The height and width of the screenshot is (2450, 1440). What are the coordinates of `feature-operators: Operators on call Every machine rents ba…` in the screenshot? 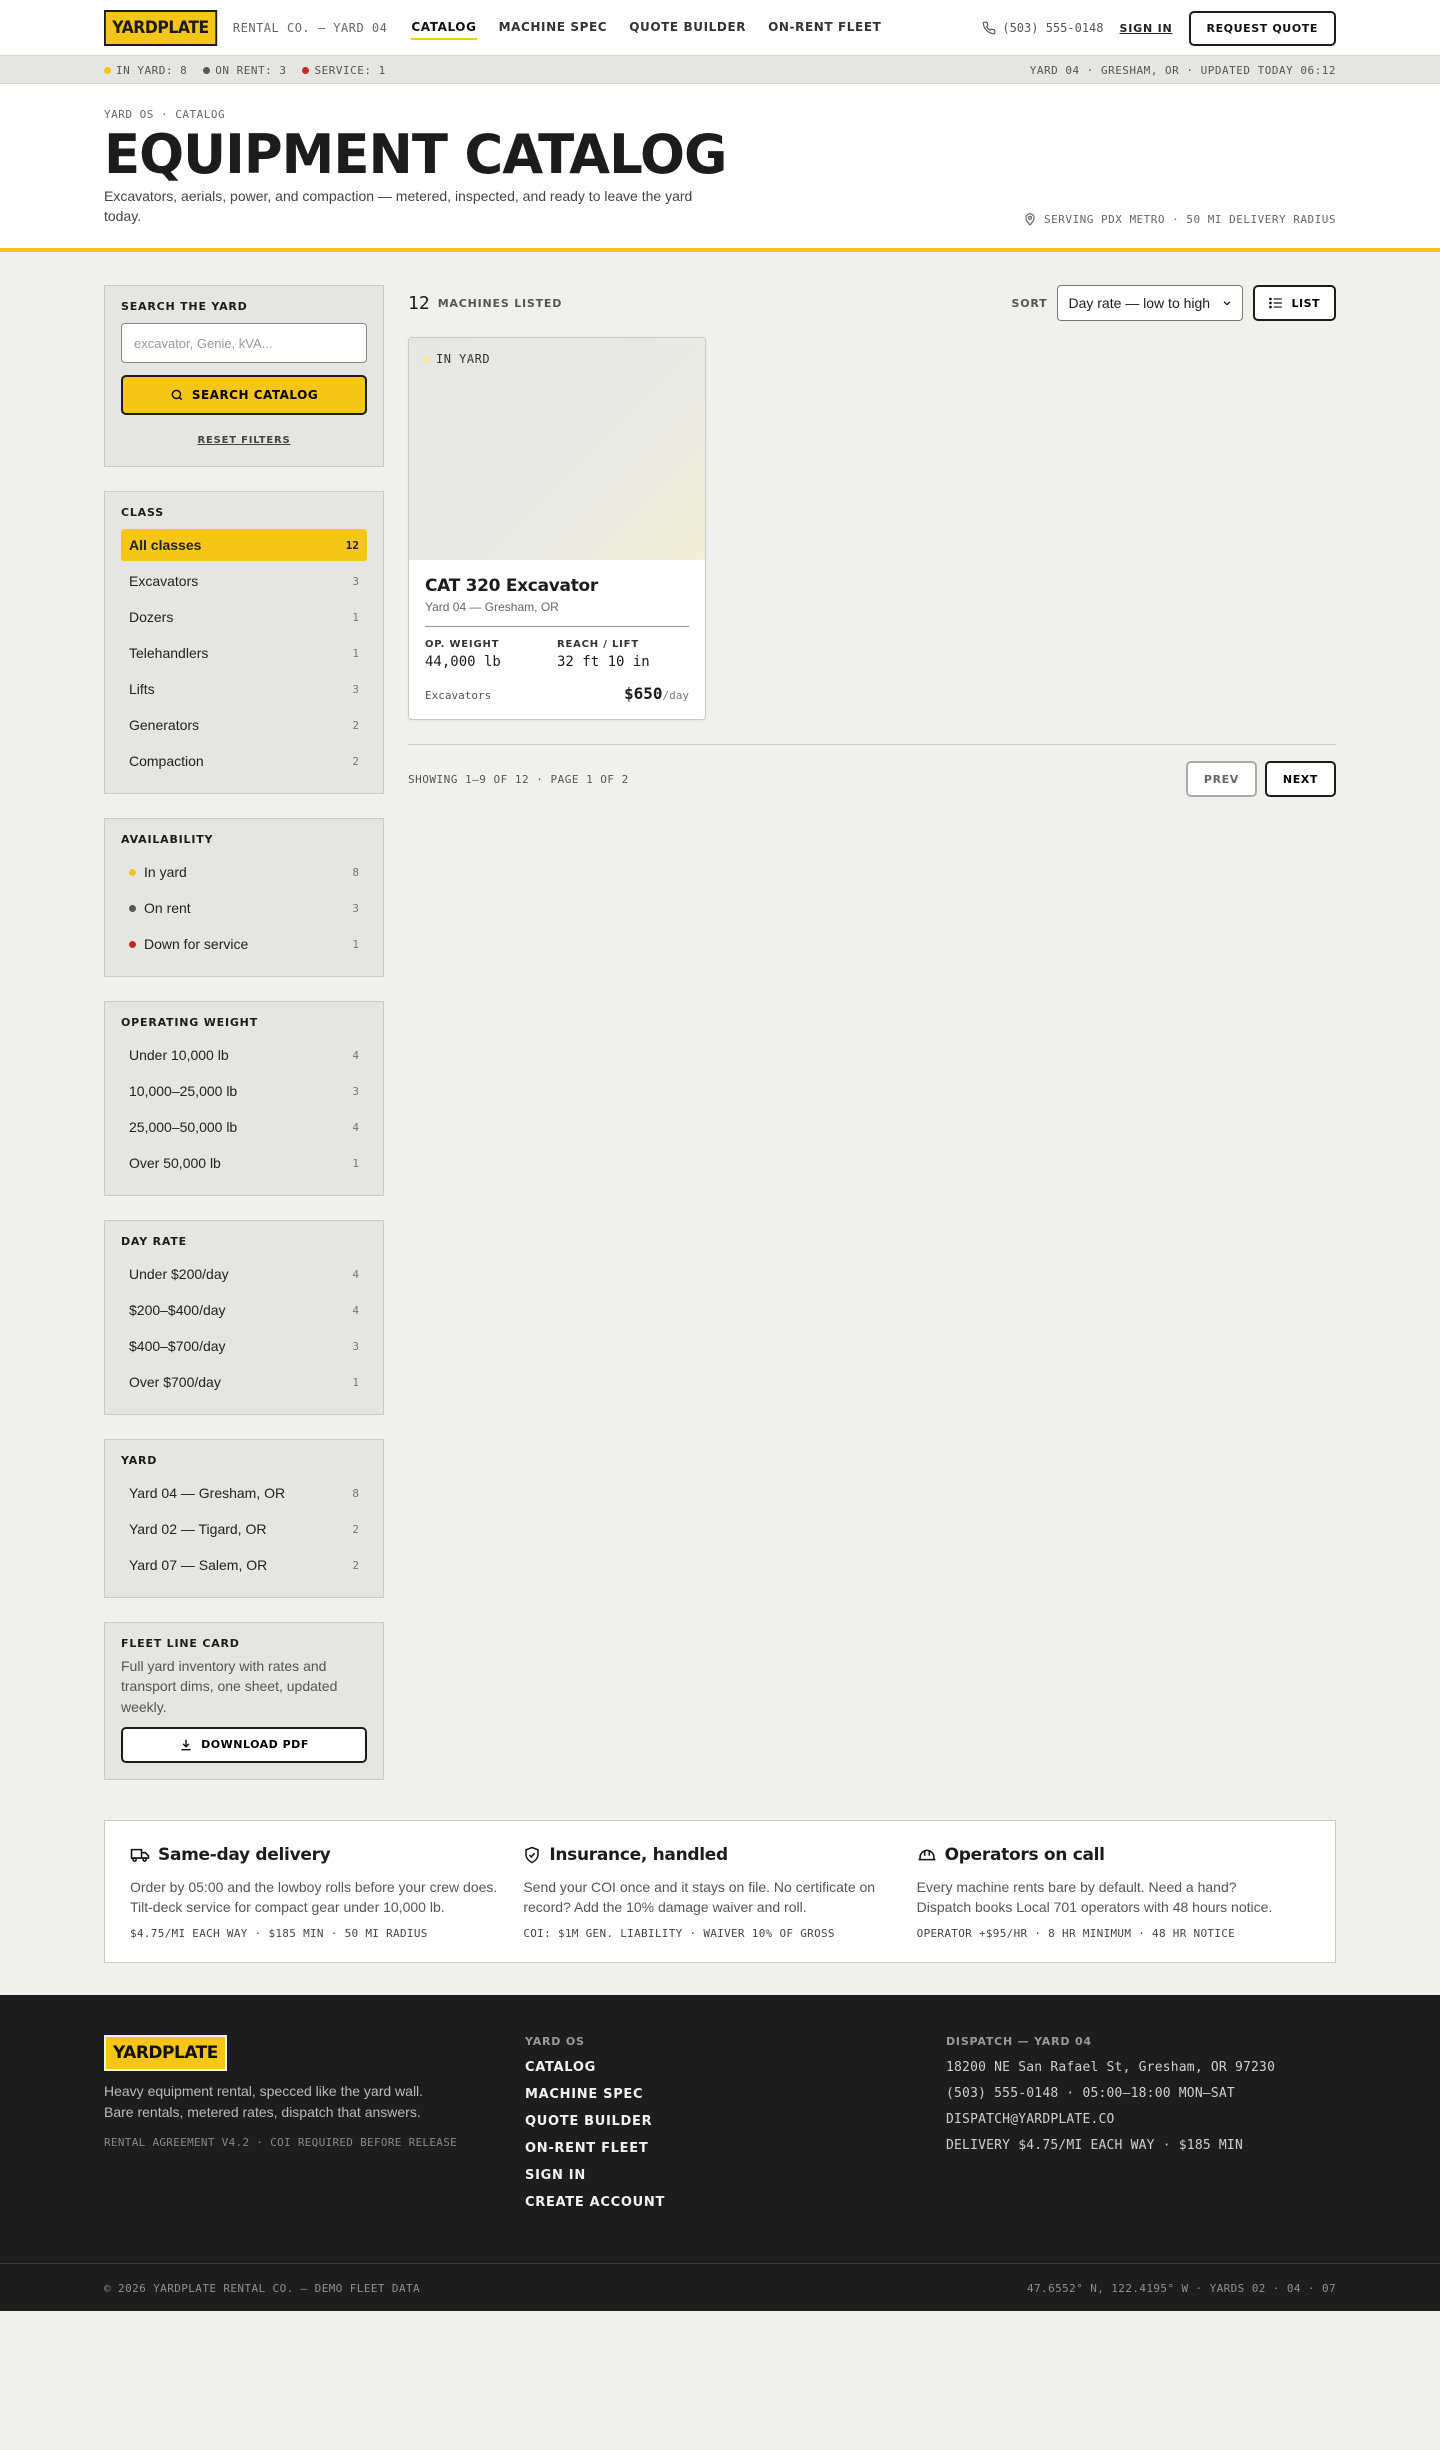 It's located at (1113, 1893).